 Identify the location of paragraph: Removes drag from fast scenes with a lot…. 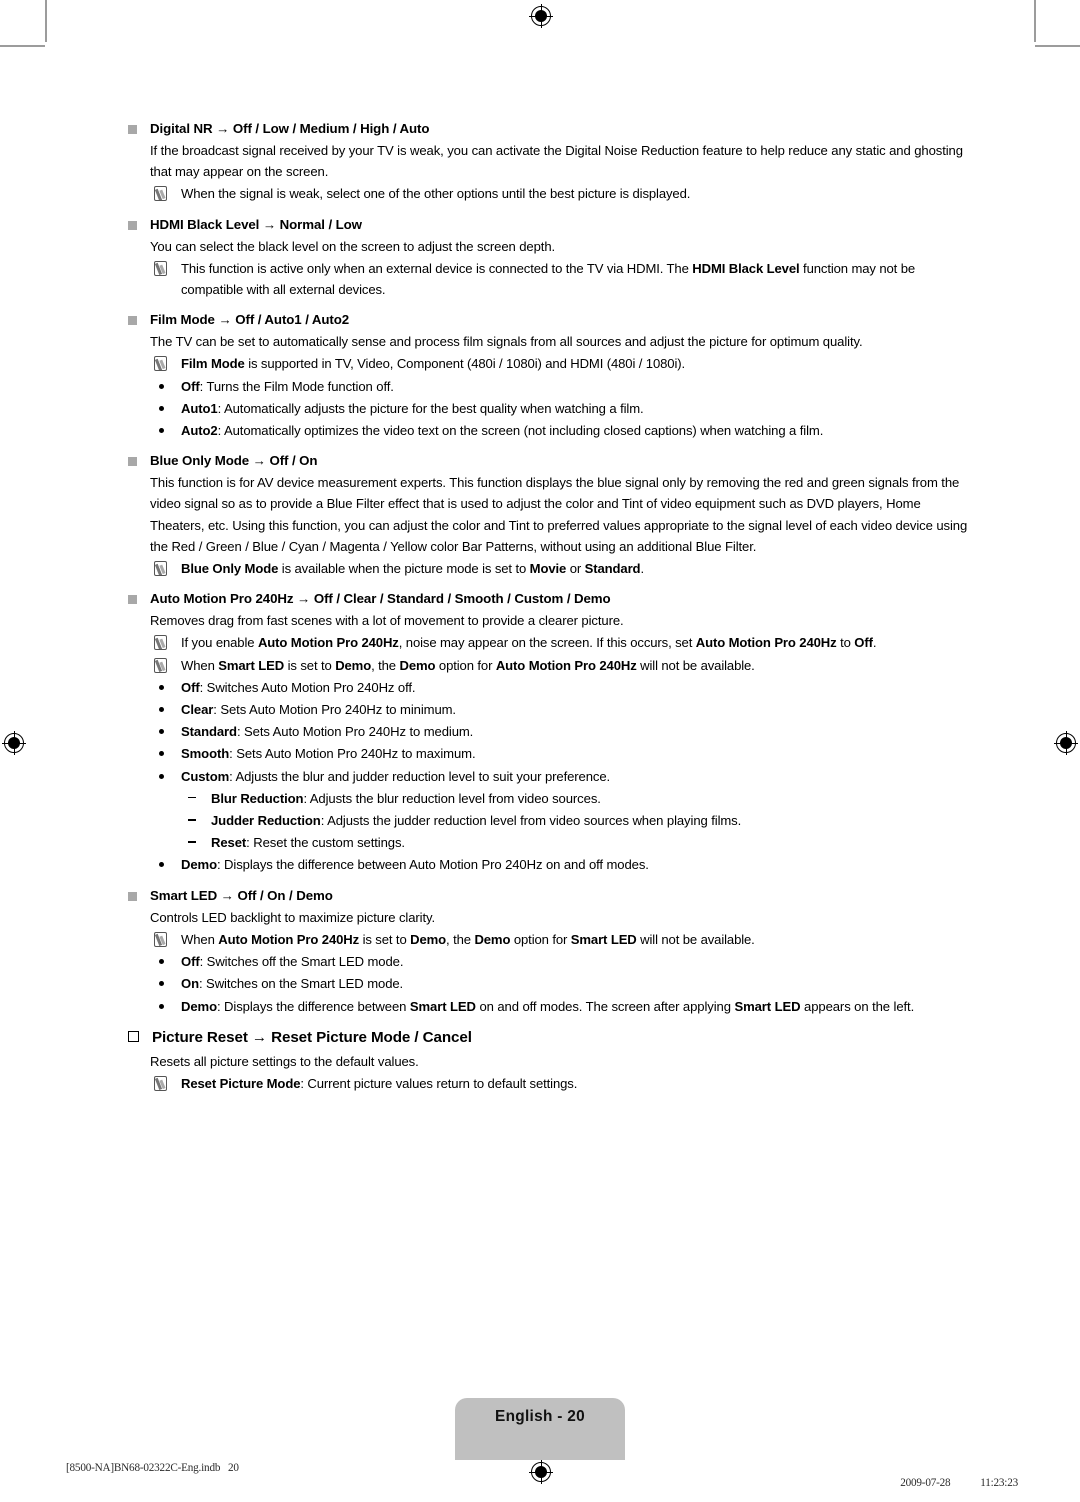
(387, 621).